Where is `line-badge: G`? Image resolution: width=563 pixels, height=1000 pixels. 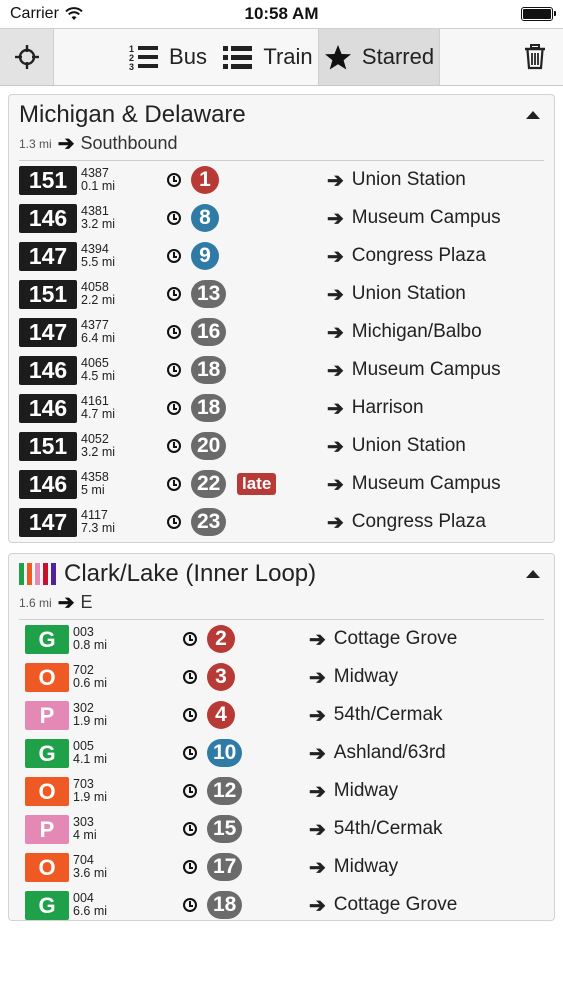
line-badge: G is located at coordinates (47, 905).